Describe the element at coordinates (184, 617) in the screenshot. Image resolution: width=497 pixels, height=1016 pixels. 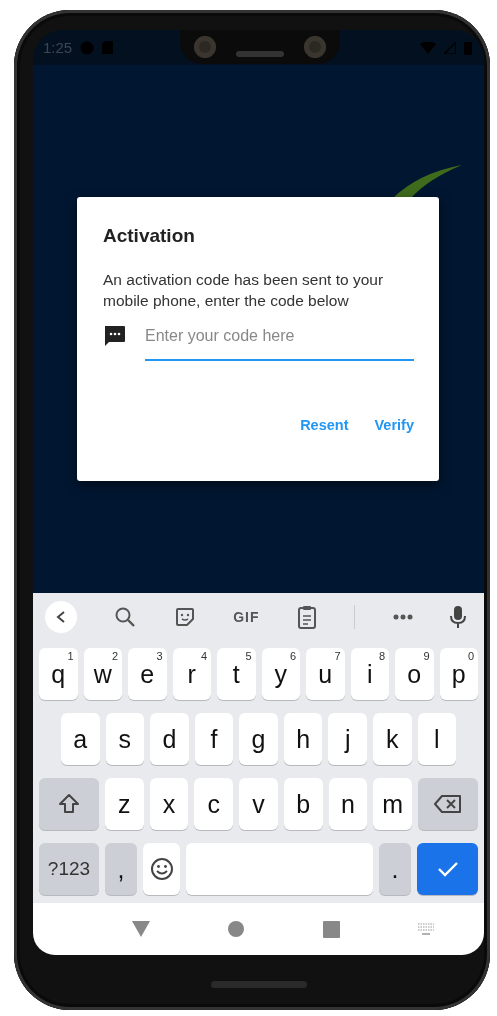
I see `sticker-icon` at that location.